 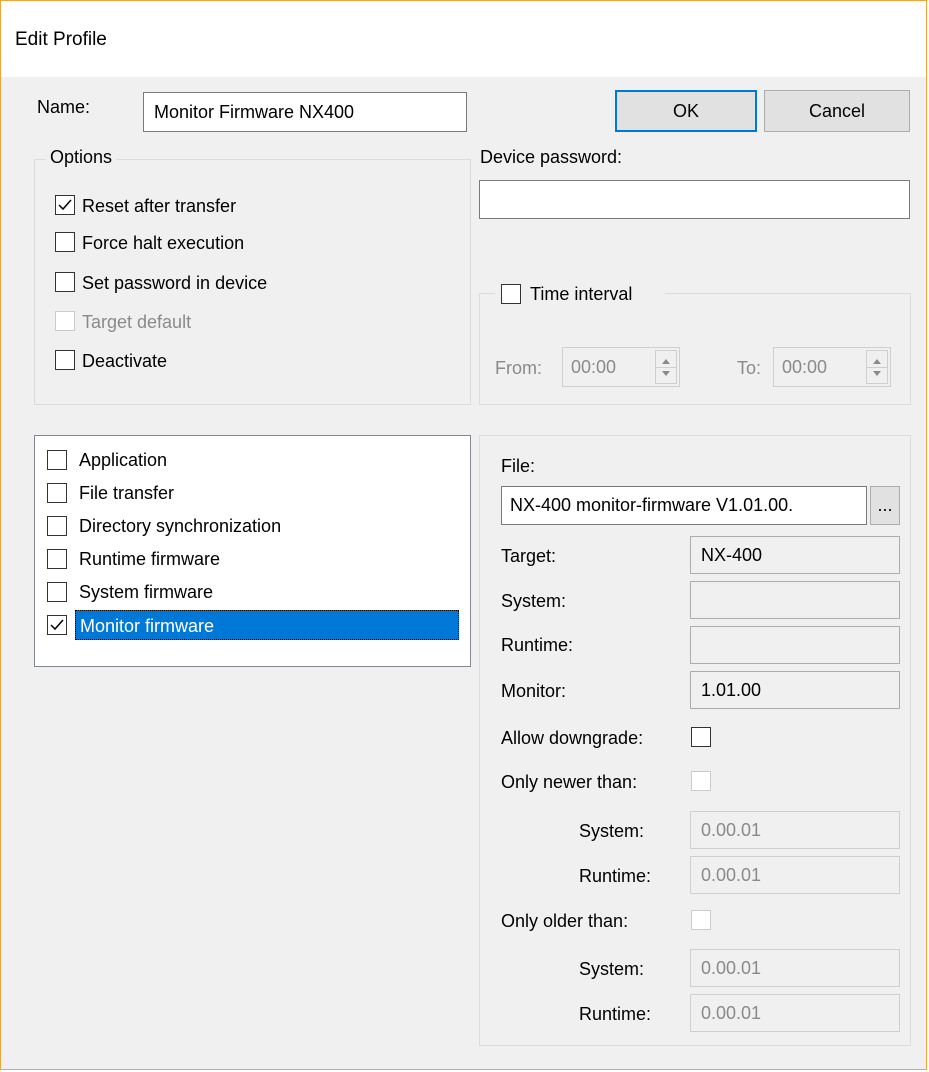 What do you see at coordinates (551, 157) in the screenshot?
I see `device-password-label: Device password:` at bounding box center [551, 157].